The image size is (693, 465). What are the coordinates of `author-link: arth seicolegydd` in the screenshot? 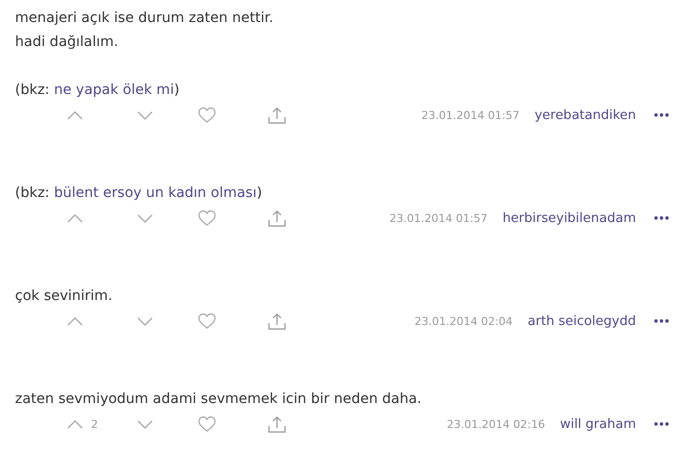 It's located at (582, 321).